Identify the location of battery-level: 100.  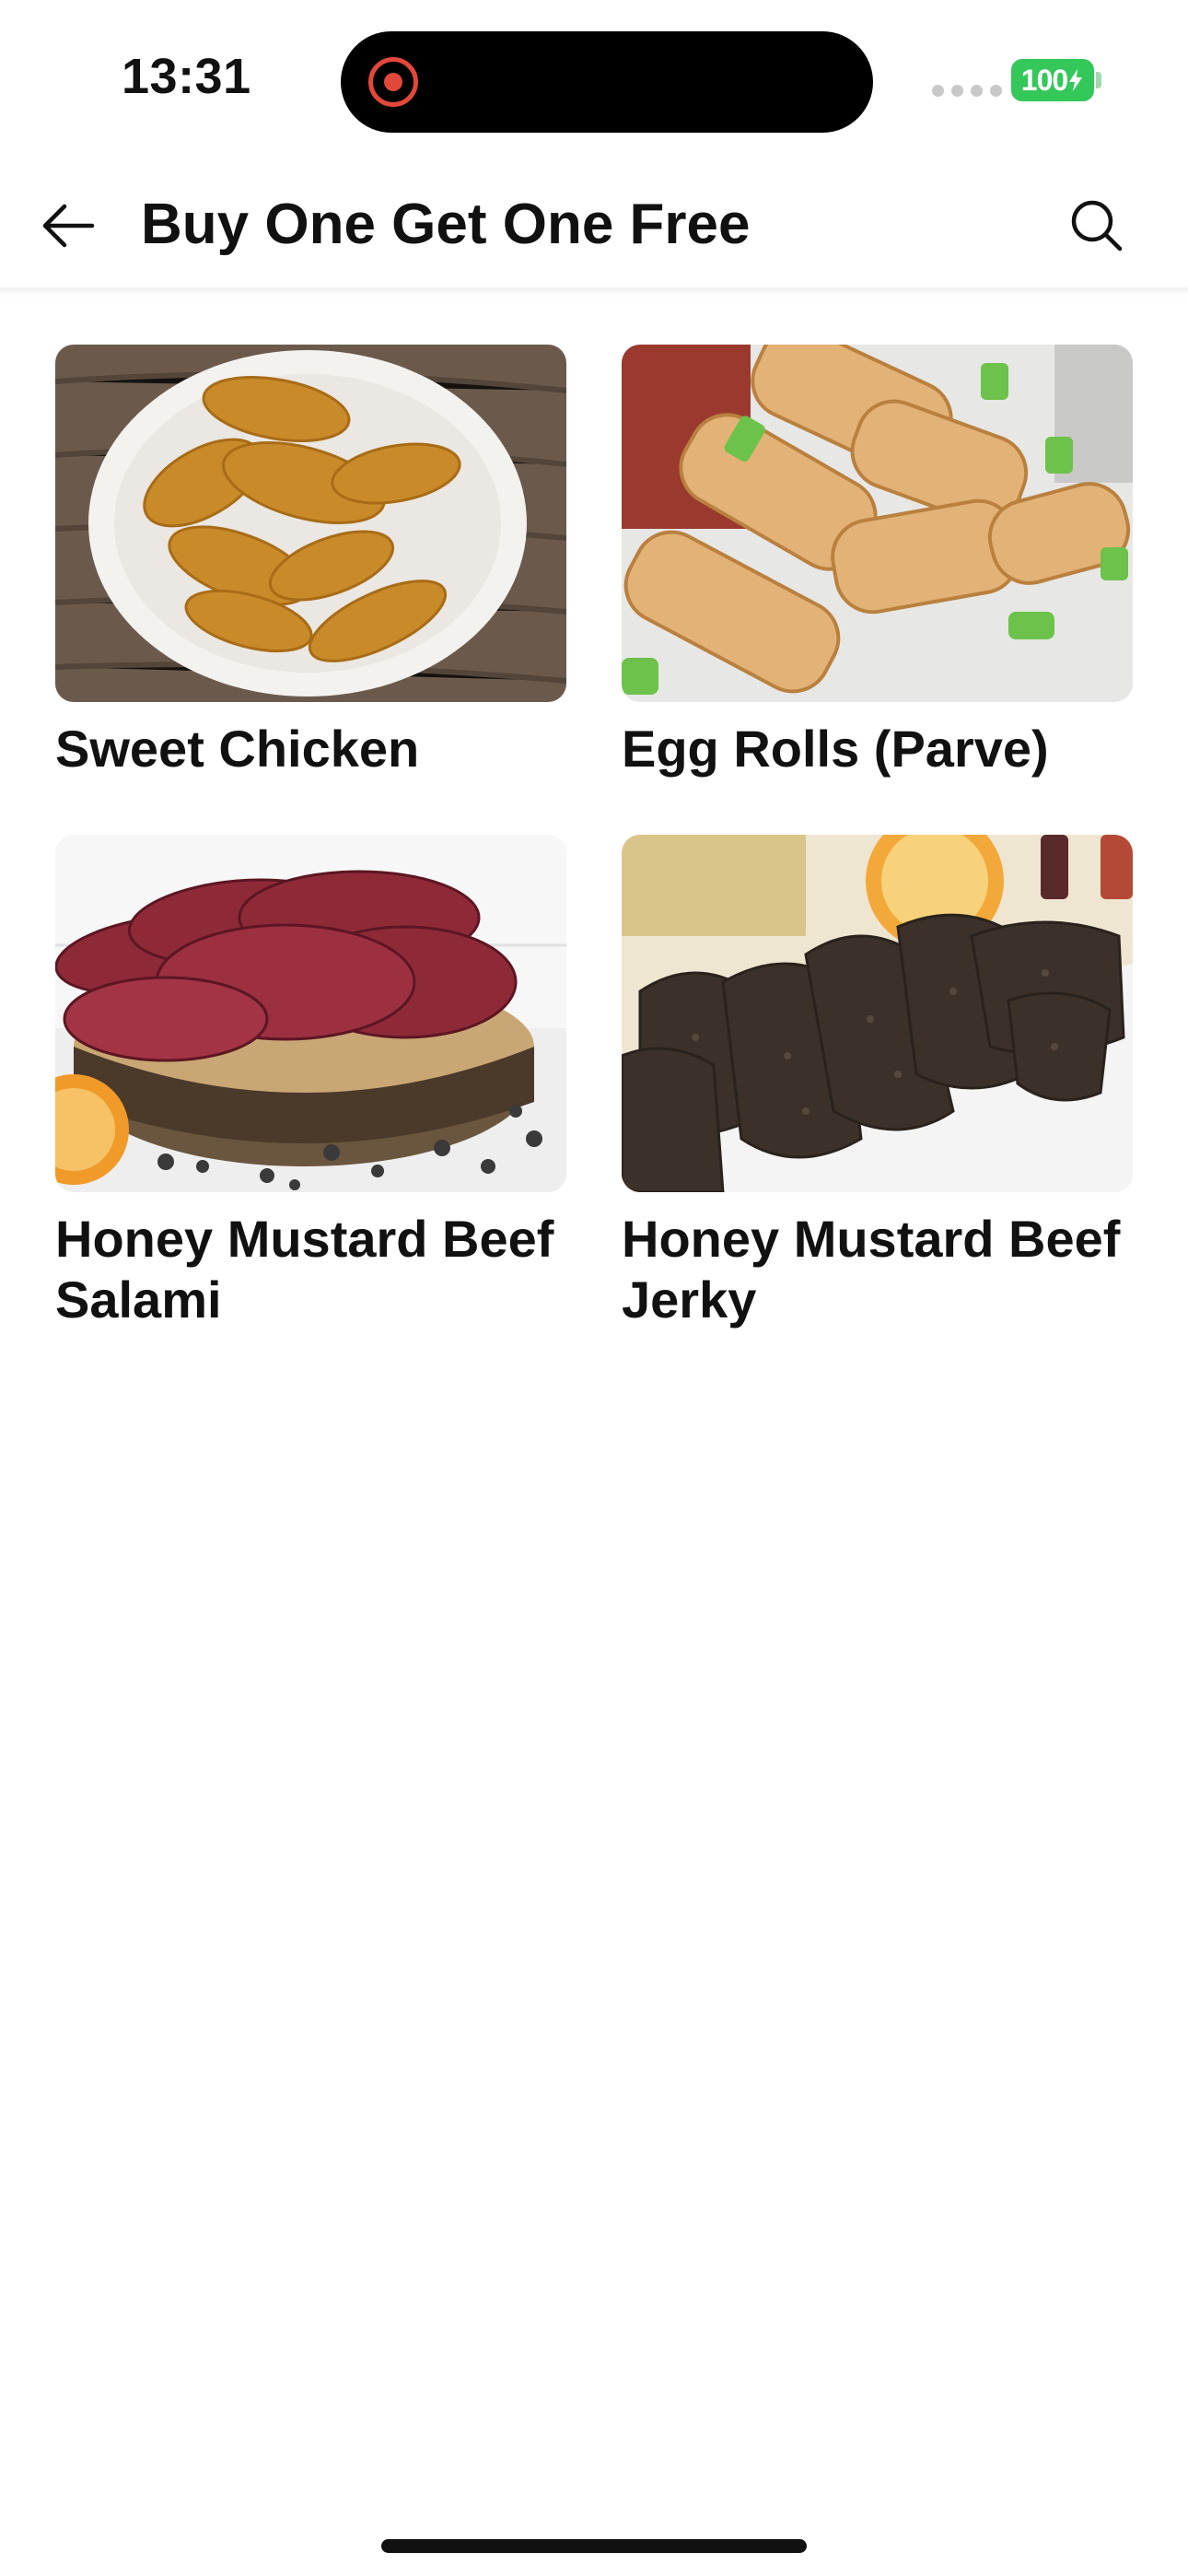
(1044, 80).